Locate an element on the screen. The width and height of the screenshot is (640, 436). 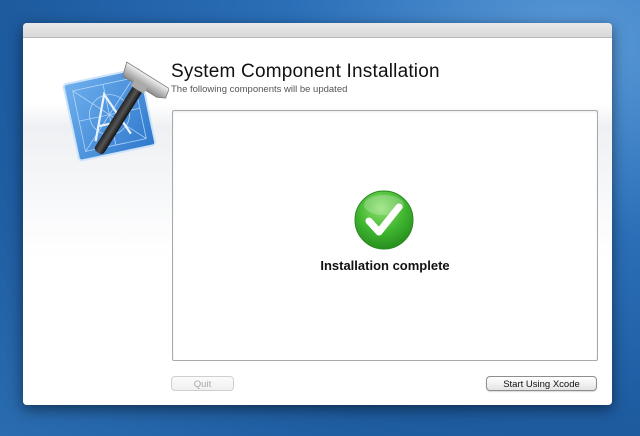
status-text: Installation complete is located at coordinates (385, 265).